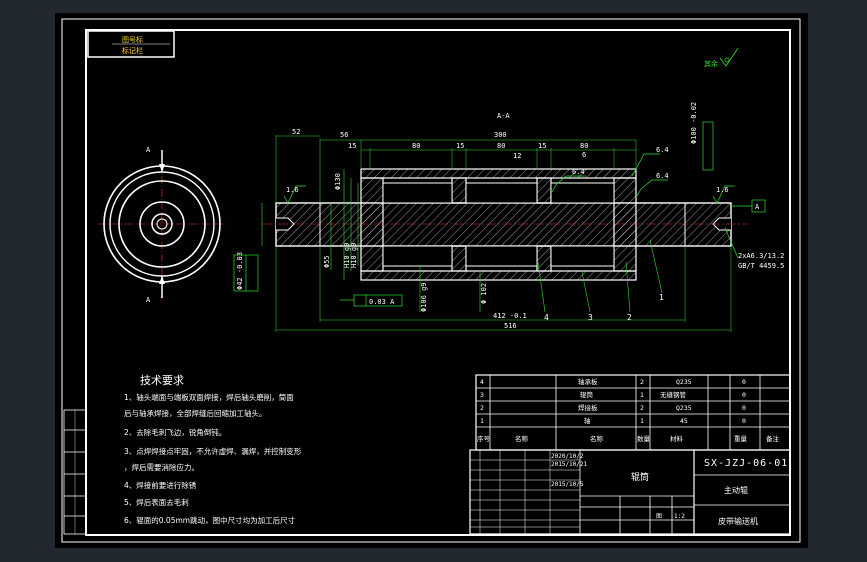 This screenshot has height=562, width=867. What do you see at coordinates (482, 382) in the screenshot?
I see `bom-no-4: 4` at bounding box center [482, 382].